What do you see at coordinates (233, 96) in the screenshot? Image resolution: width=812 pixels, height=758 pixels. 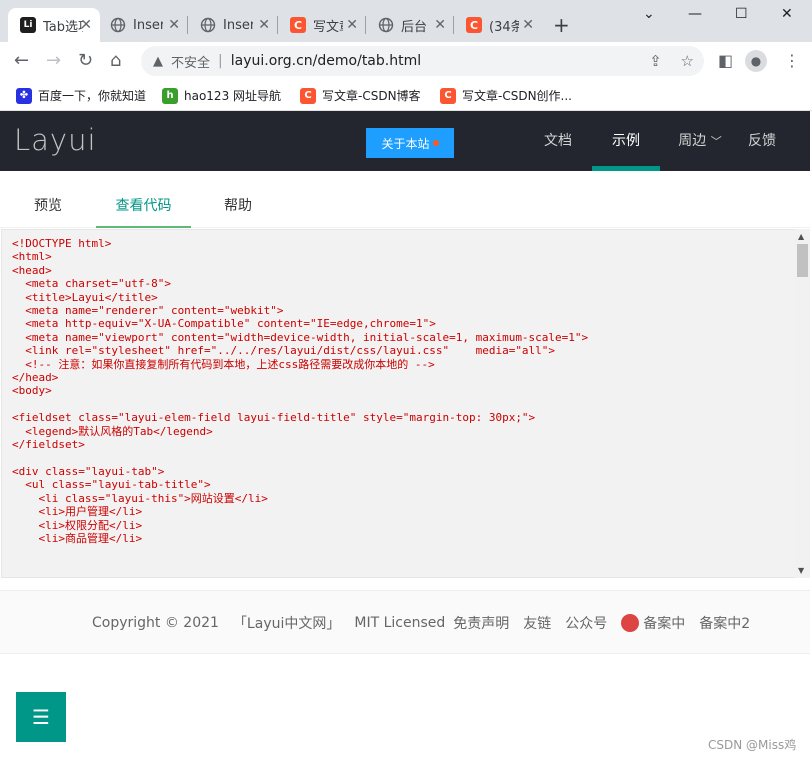 I see `bookmark-label: hao123 网址导航` at bounding box center [233, 96].